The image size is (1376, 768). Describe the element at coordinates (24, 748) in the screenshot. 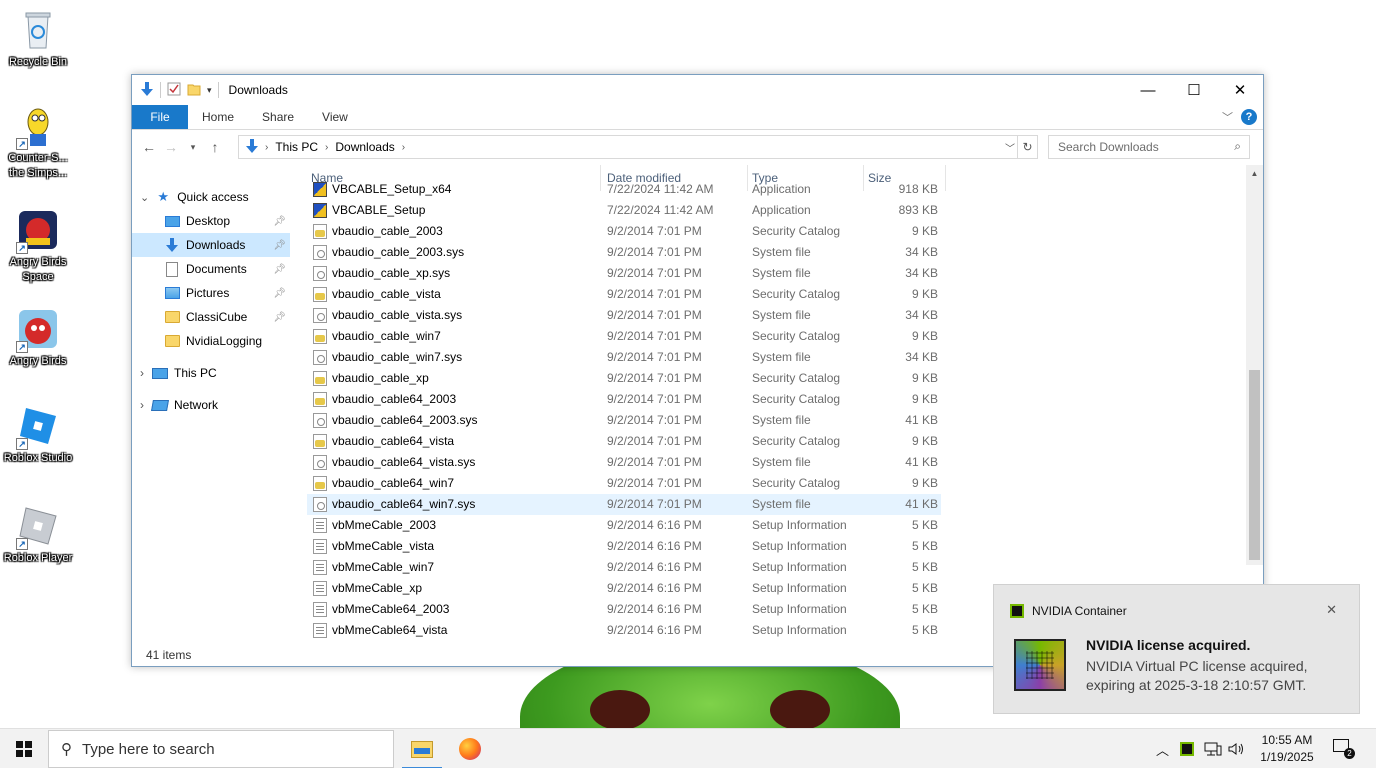

I see `start-button` at that location.